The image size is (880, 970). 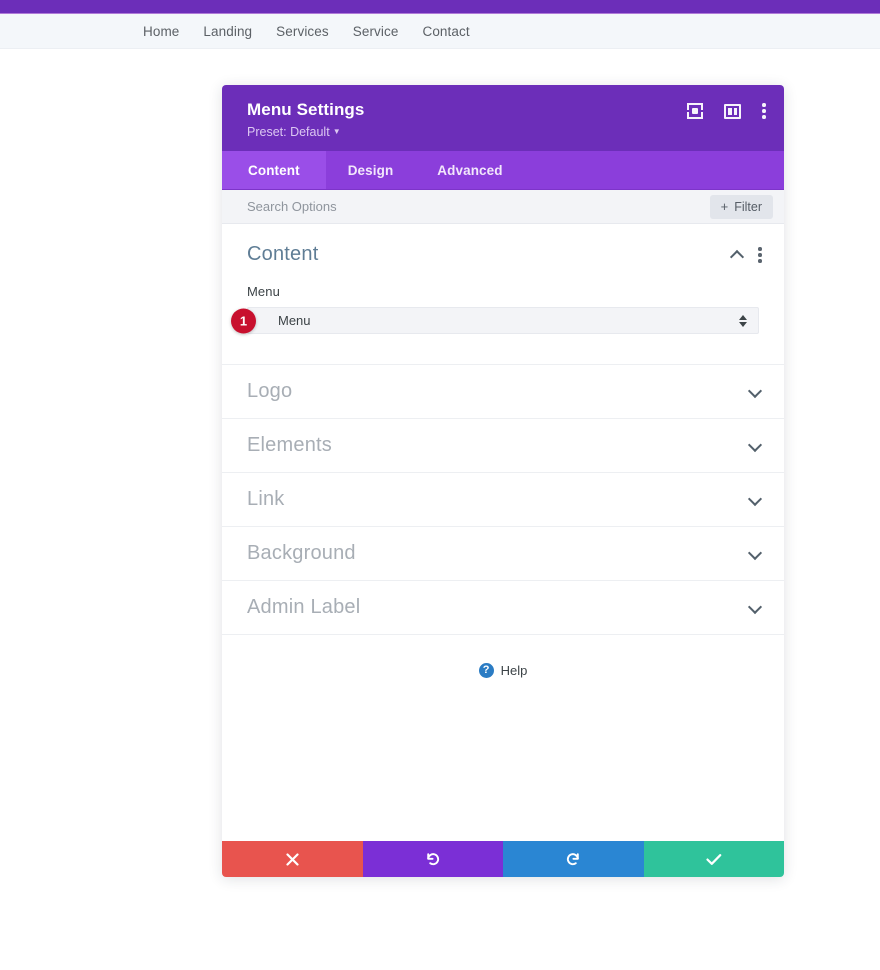 I want to click on site-navigation: Home Landing Services Service Contact, so click(x=440, y=31).